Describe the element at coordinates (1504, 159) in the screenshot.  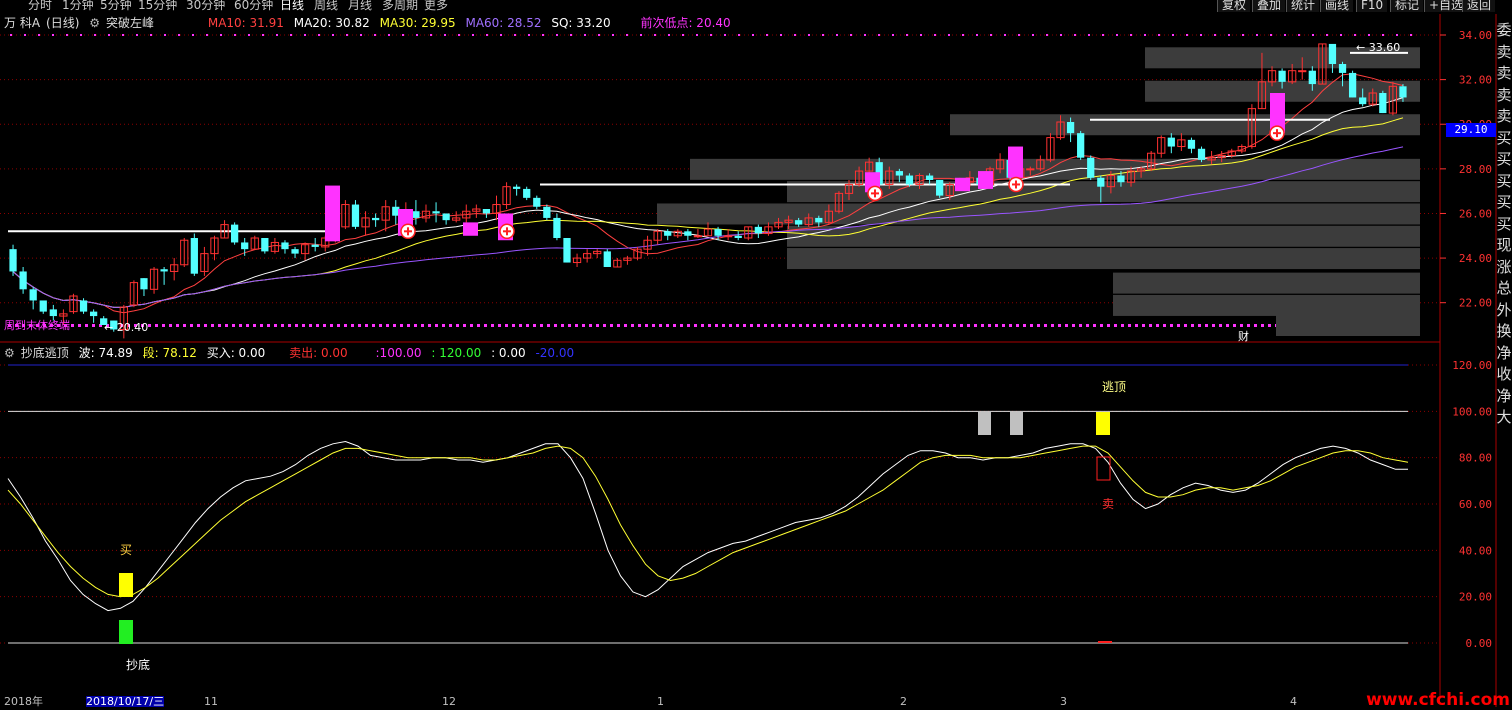
I see `quote-label-6: 买` at that location.